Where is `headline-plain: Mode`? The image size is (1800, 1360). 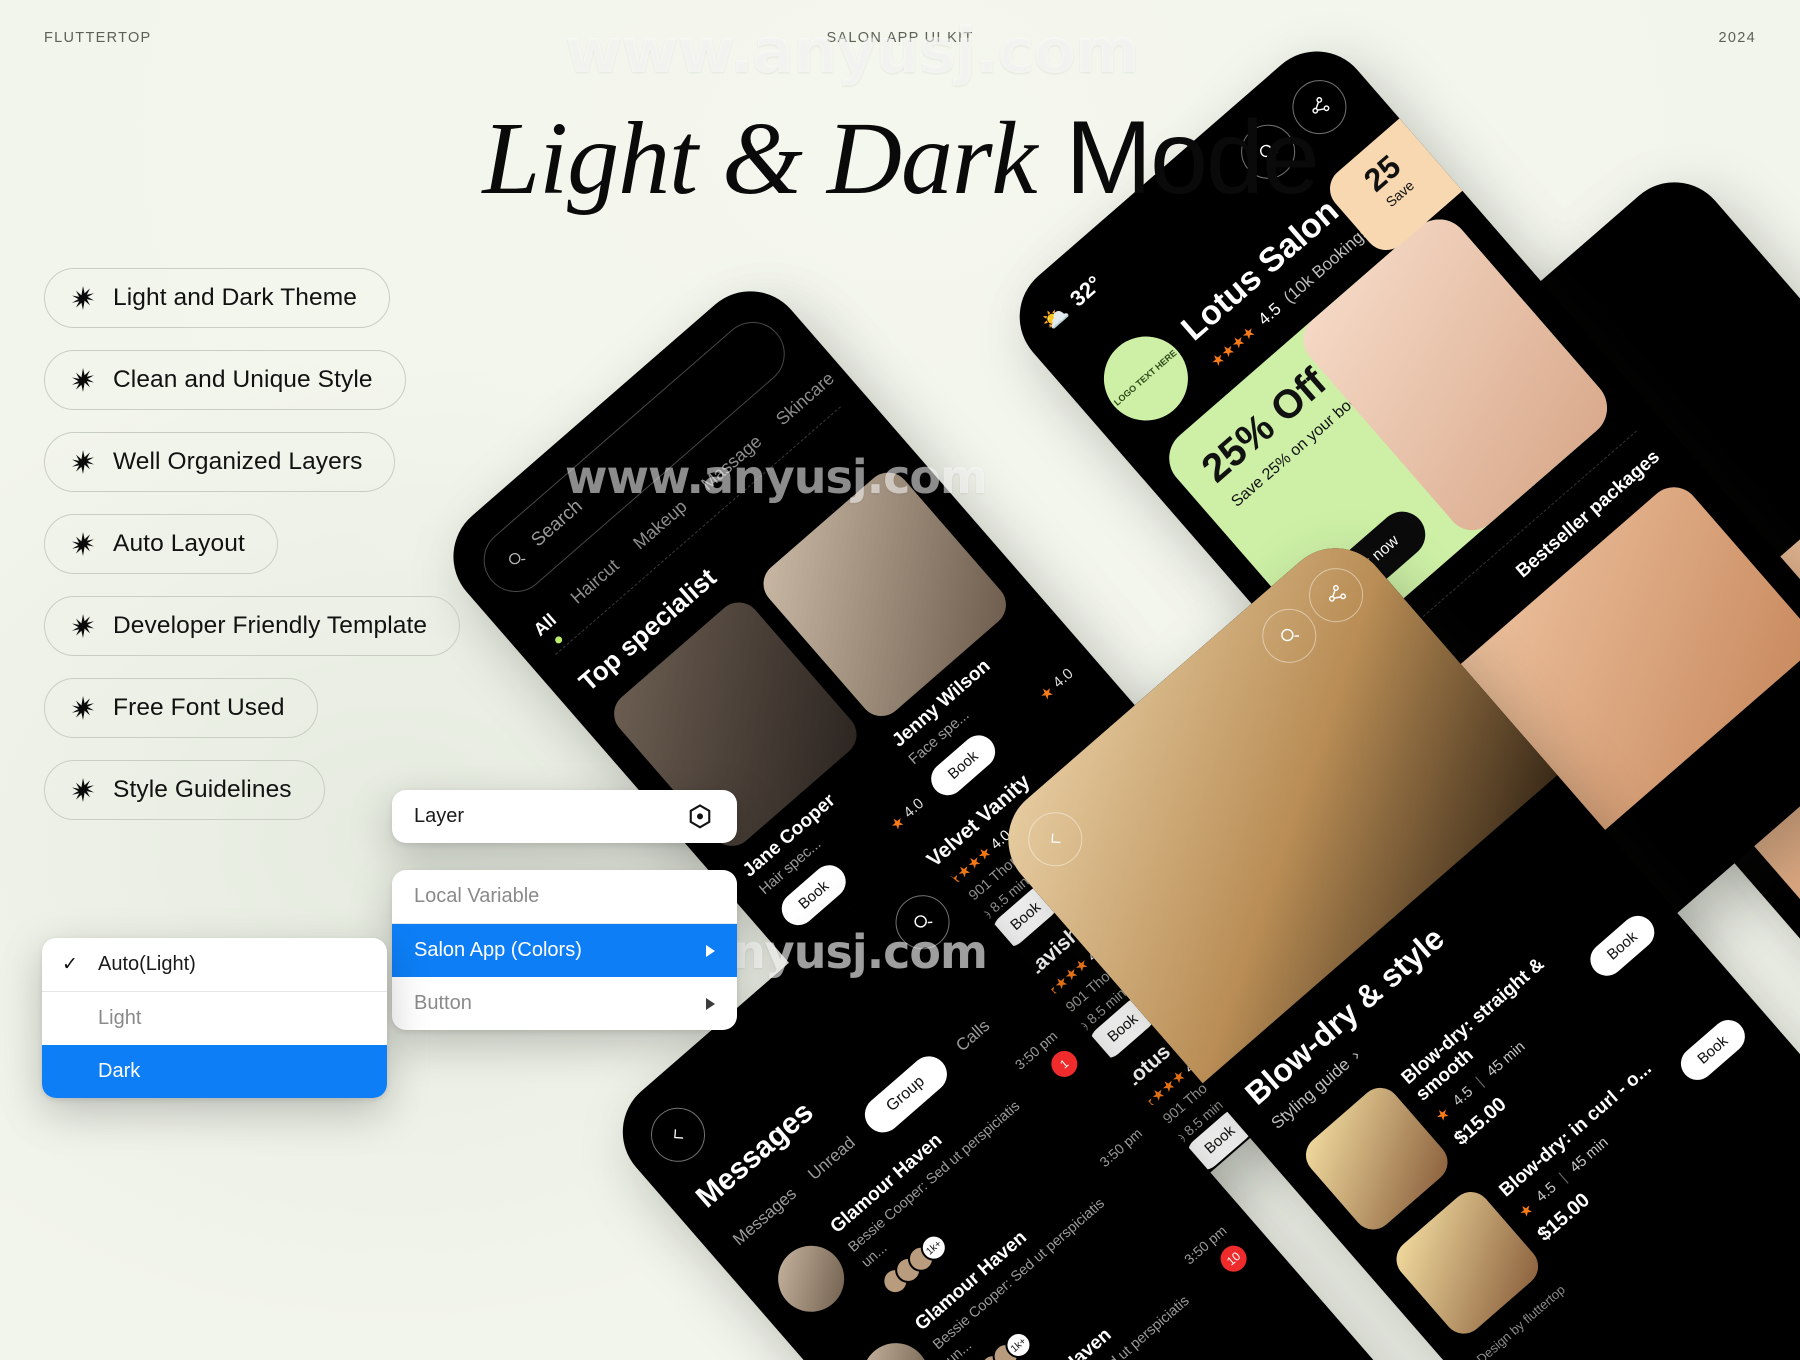 headline-plain: Mode is located at coordinates (1192, 158).